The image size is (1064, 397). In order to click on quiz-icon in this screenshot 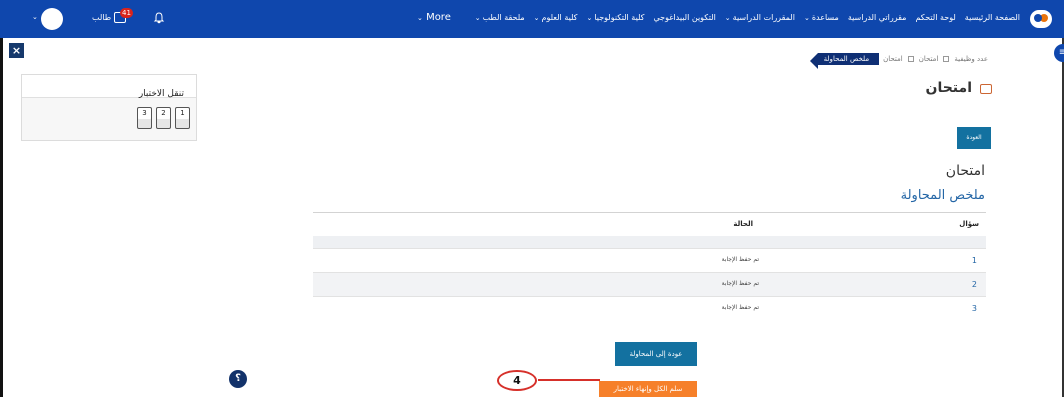, I will do `click(986, 89)`.